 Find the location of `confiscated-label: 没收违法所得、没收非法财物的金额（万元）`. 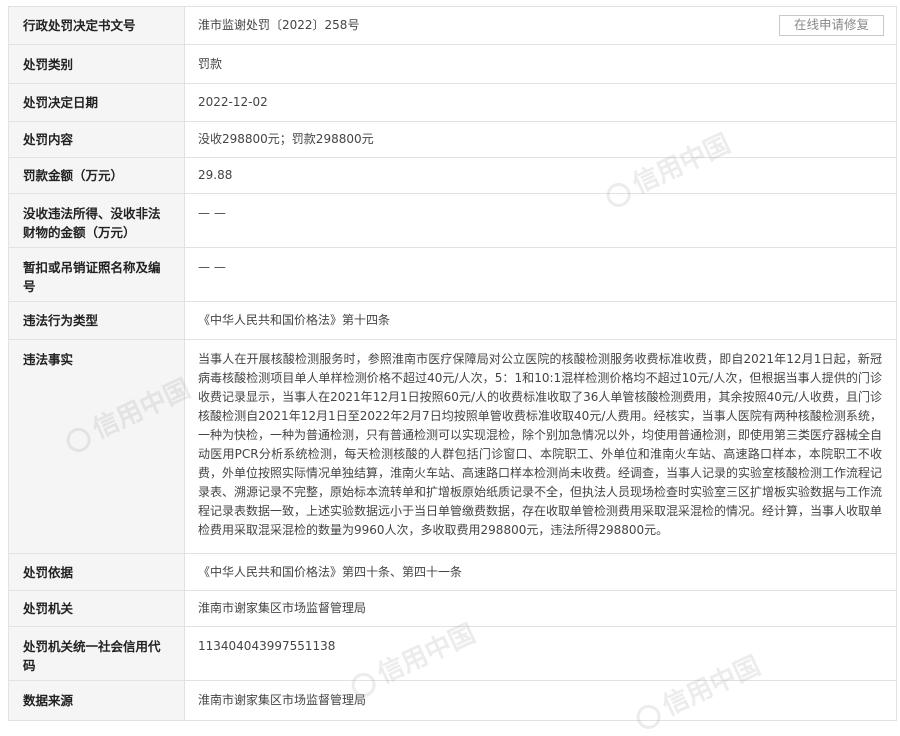

confiscated-label: 没收违法所得、没收非法财物的金额（万元） is located at coordinates (97, 220).